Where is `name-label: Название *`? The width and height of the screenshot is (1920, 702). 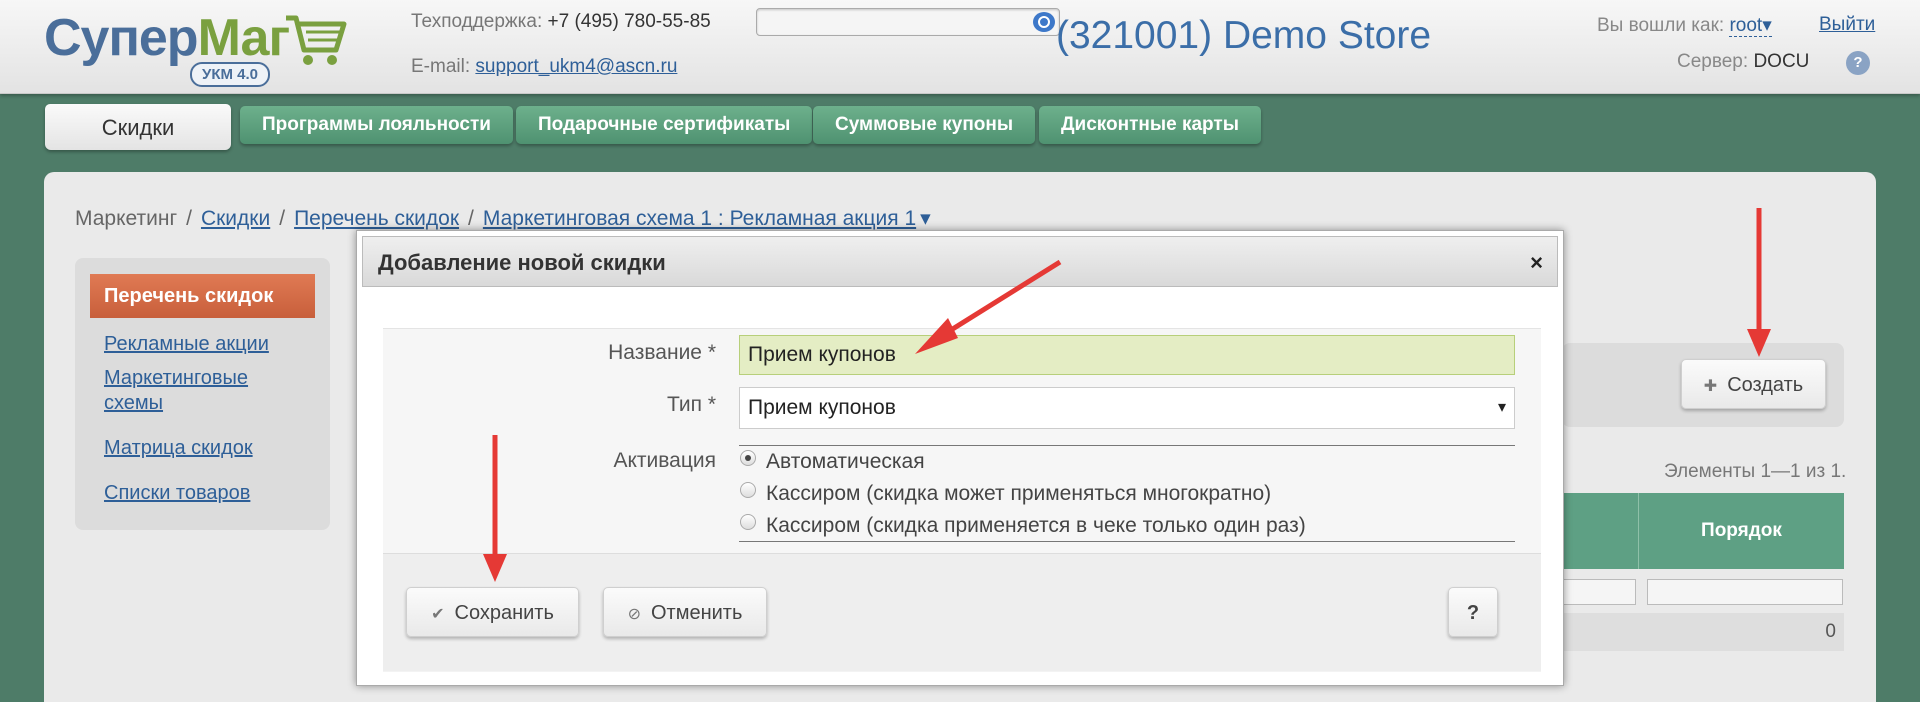
name-label: Название * is located at coordinates (662, 352).